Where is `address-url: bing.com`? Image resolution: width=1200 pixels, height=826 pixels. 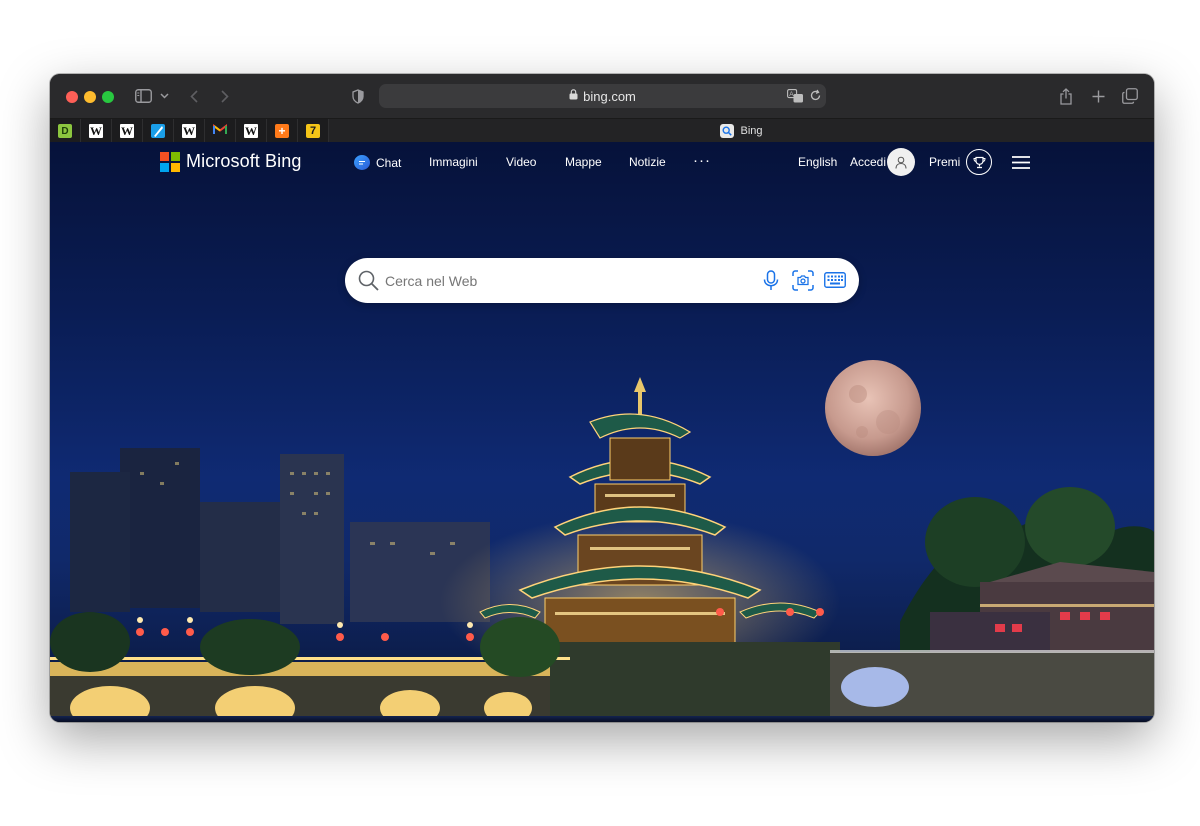
address-url: bing.com is located at coordinates (609, 96).